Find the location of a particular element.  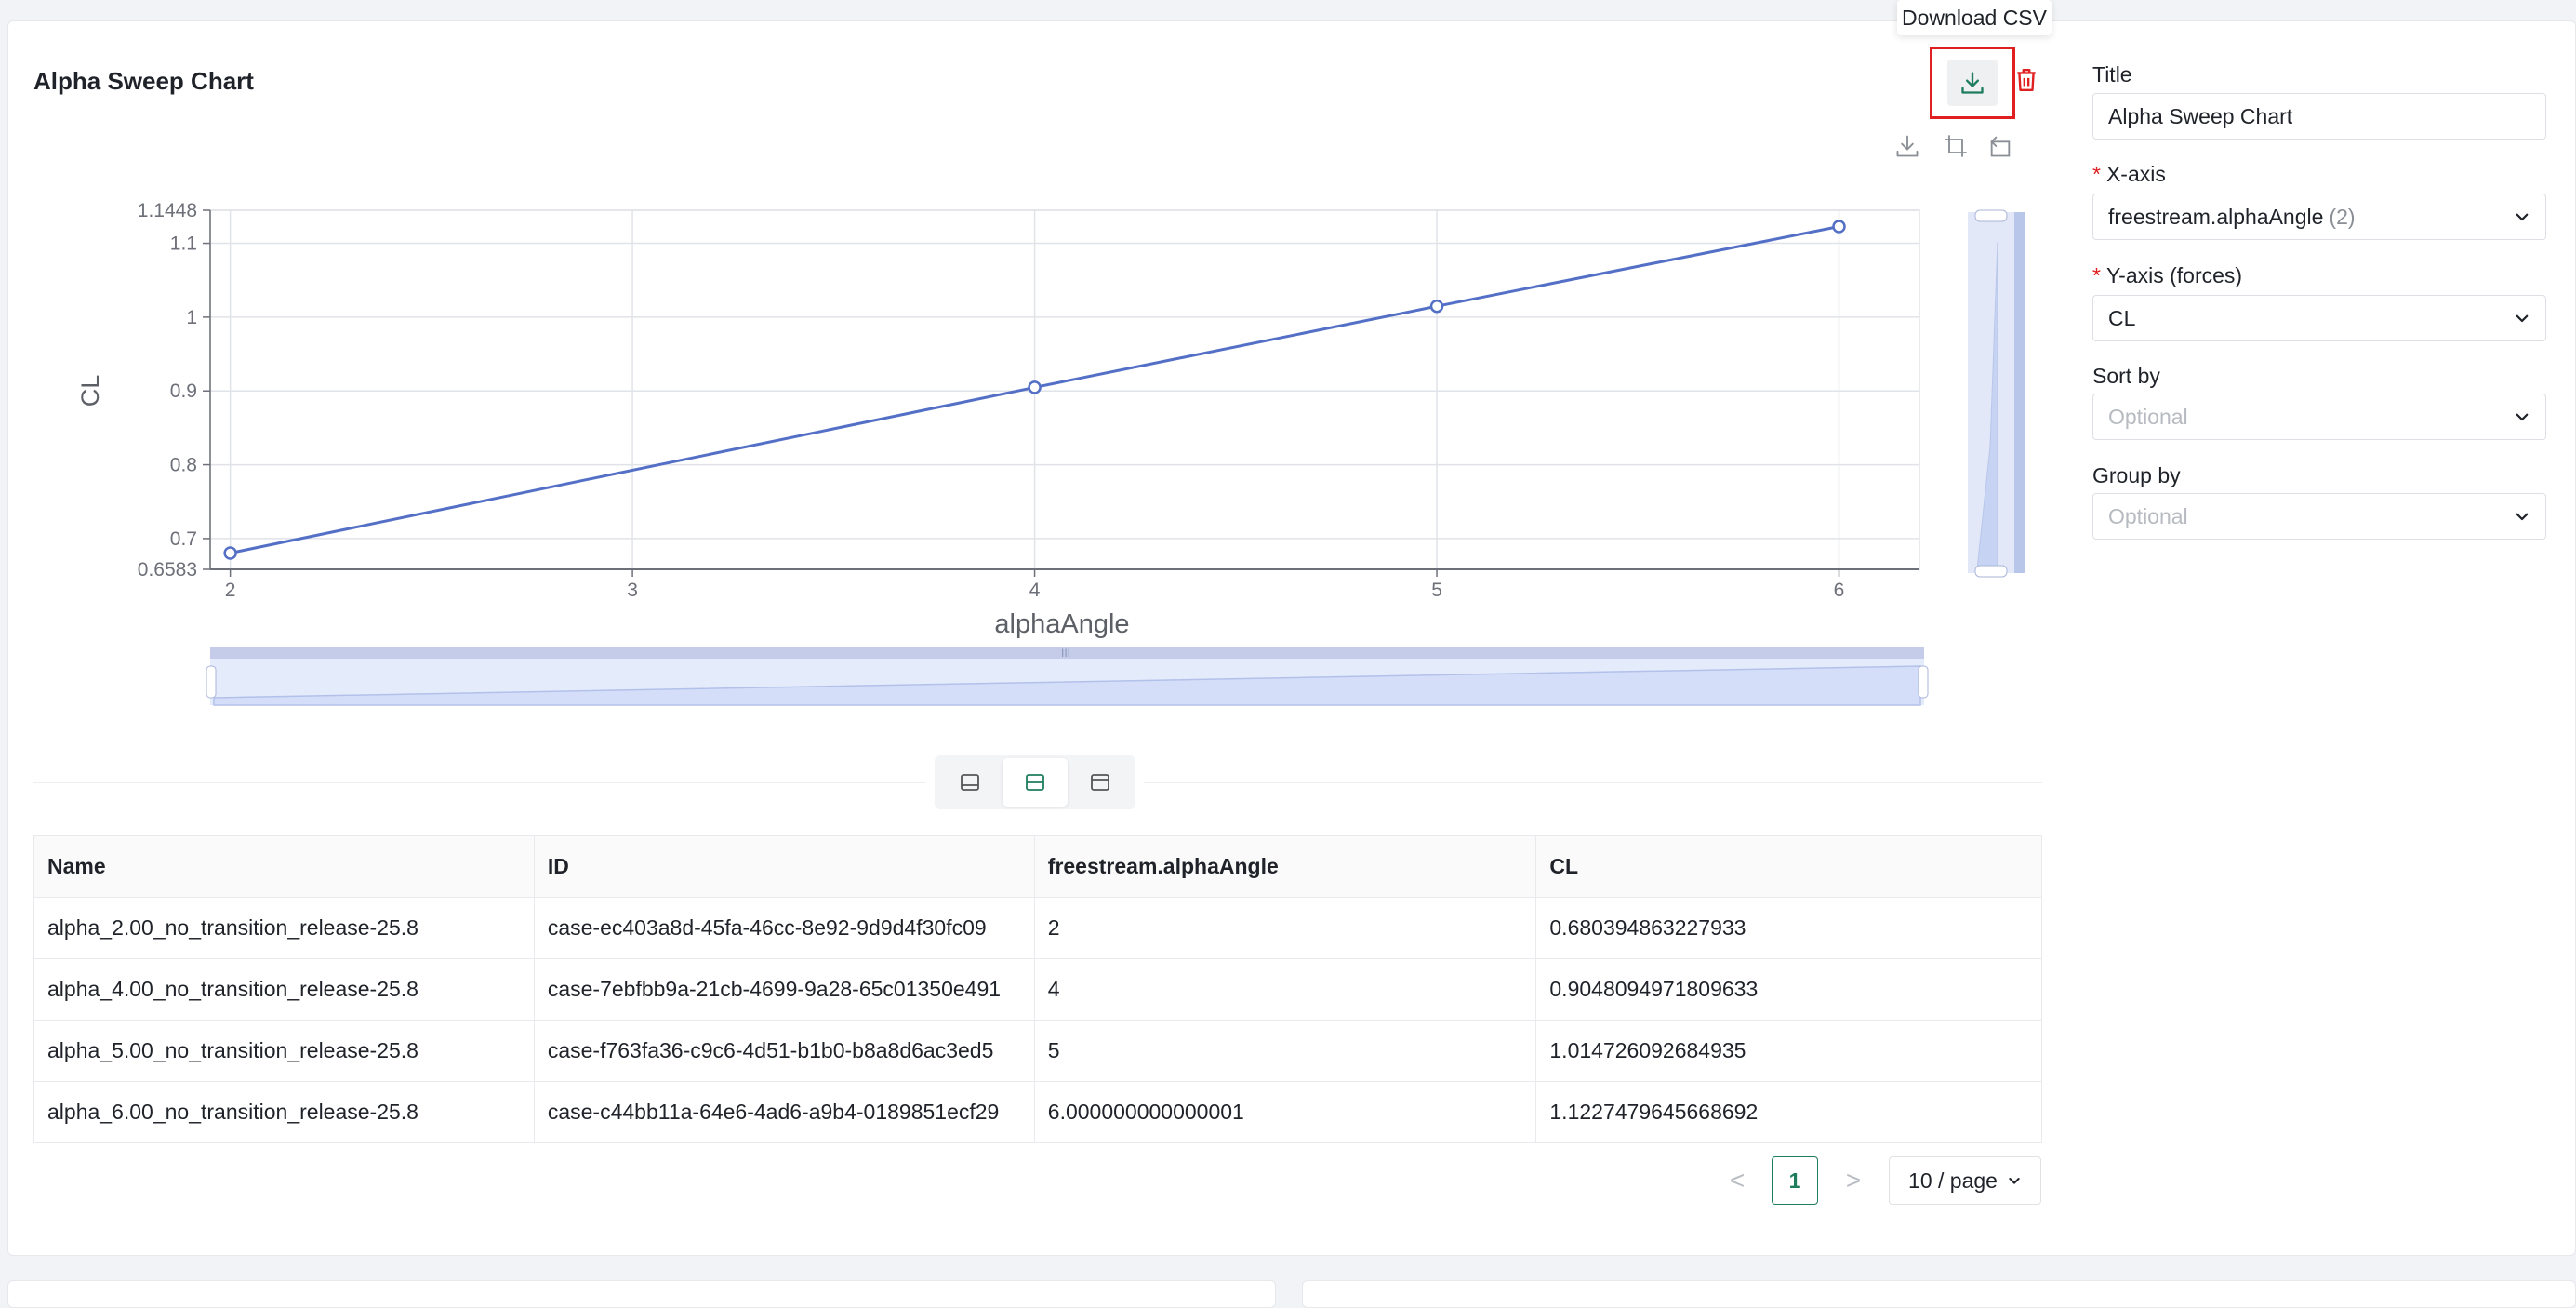

view-table-button is located at coordinates (1100, 782).